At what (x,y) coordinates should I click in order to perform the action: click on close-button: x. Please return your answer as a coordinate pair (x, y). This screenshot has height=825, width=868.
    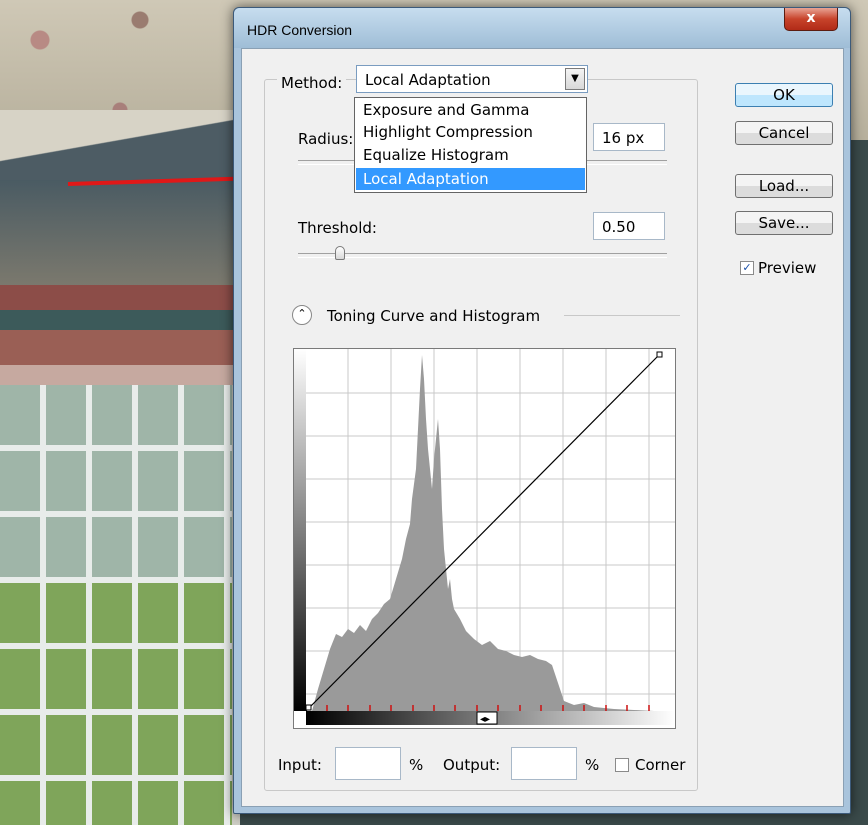
    Looking at the image, I should click on (811, 19).